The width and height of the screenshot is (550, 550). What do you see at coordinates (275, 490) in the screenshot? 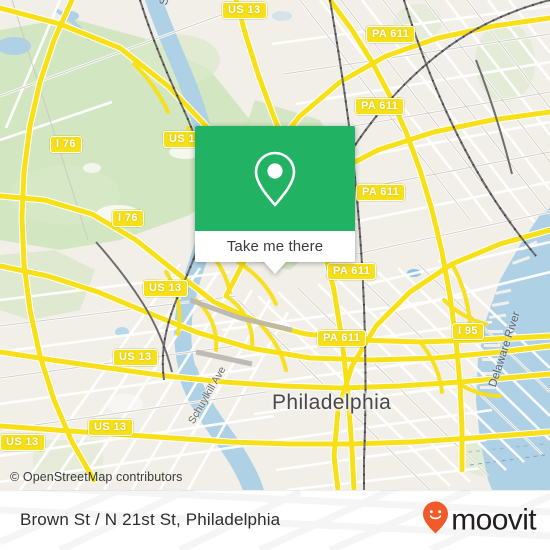
I see `bottom-bar-divider` at bounding box center [275, 490].